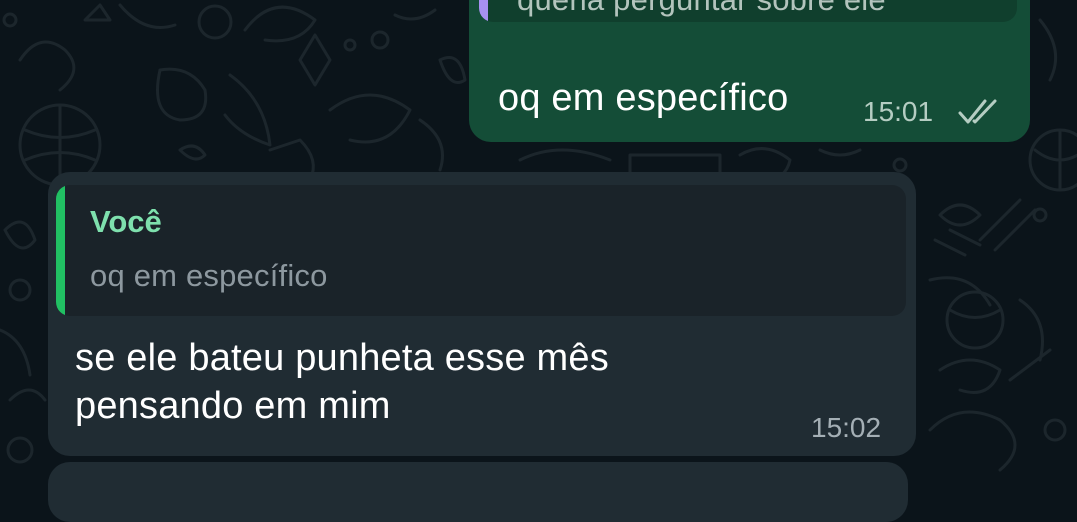 The image size is (1077, 522). What do you see at coordinates (233, 406) in the screenshot?
I see `message-text-line: pensando em mim` at bounding box center [233, 406].